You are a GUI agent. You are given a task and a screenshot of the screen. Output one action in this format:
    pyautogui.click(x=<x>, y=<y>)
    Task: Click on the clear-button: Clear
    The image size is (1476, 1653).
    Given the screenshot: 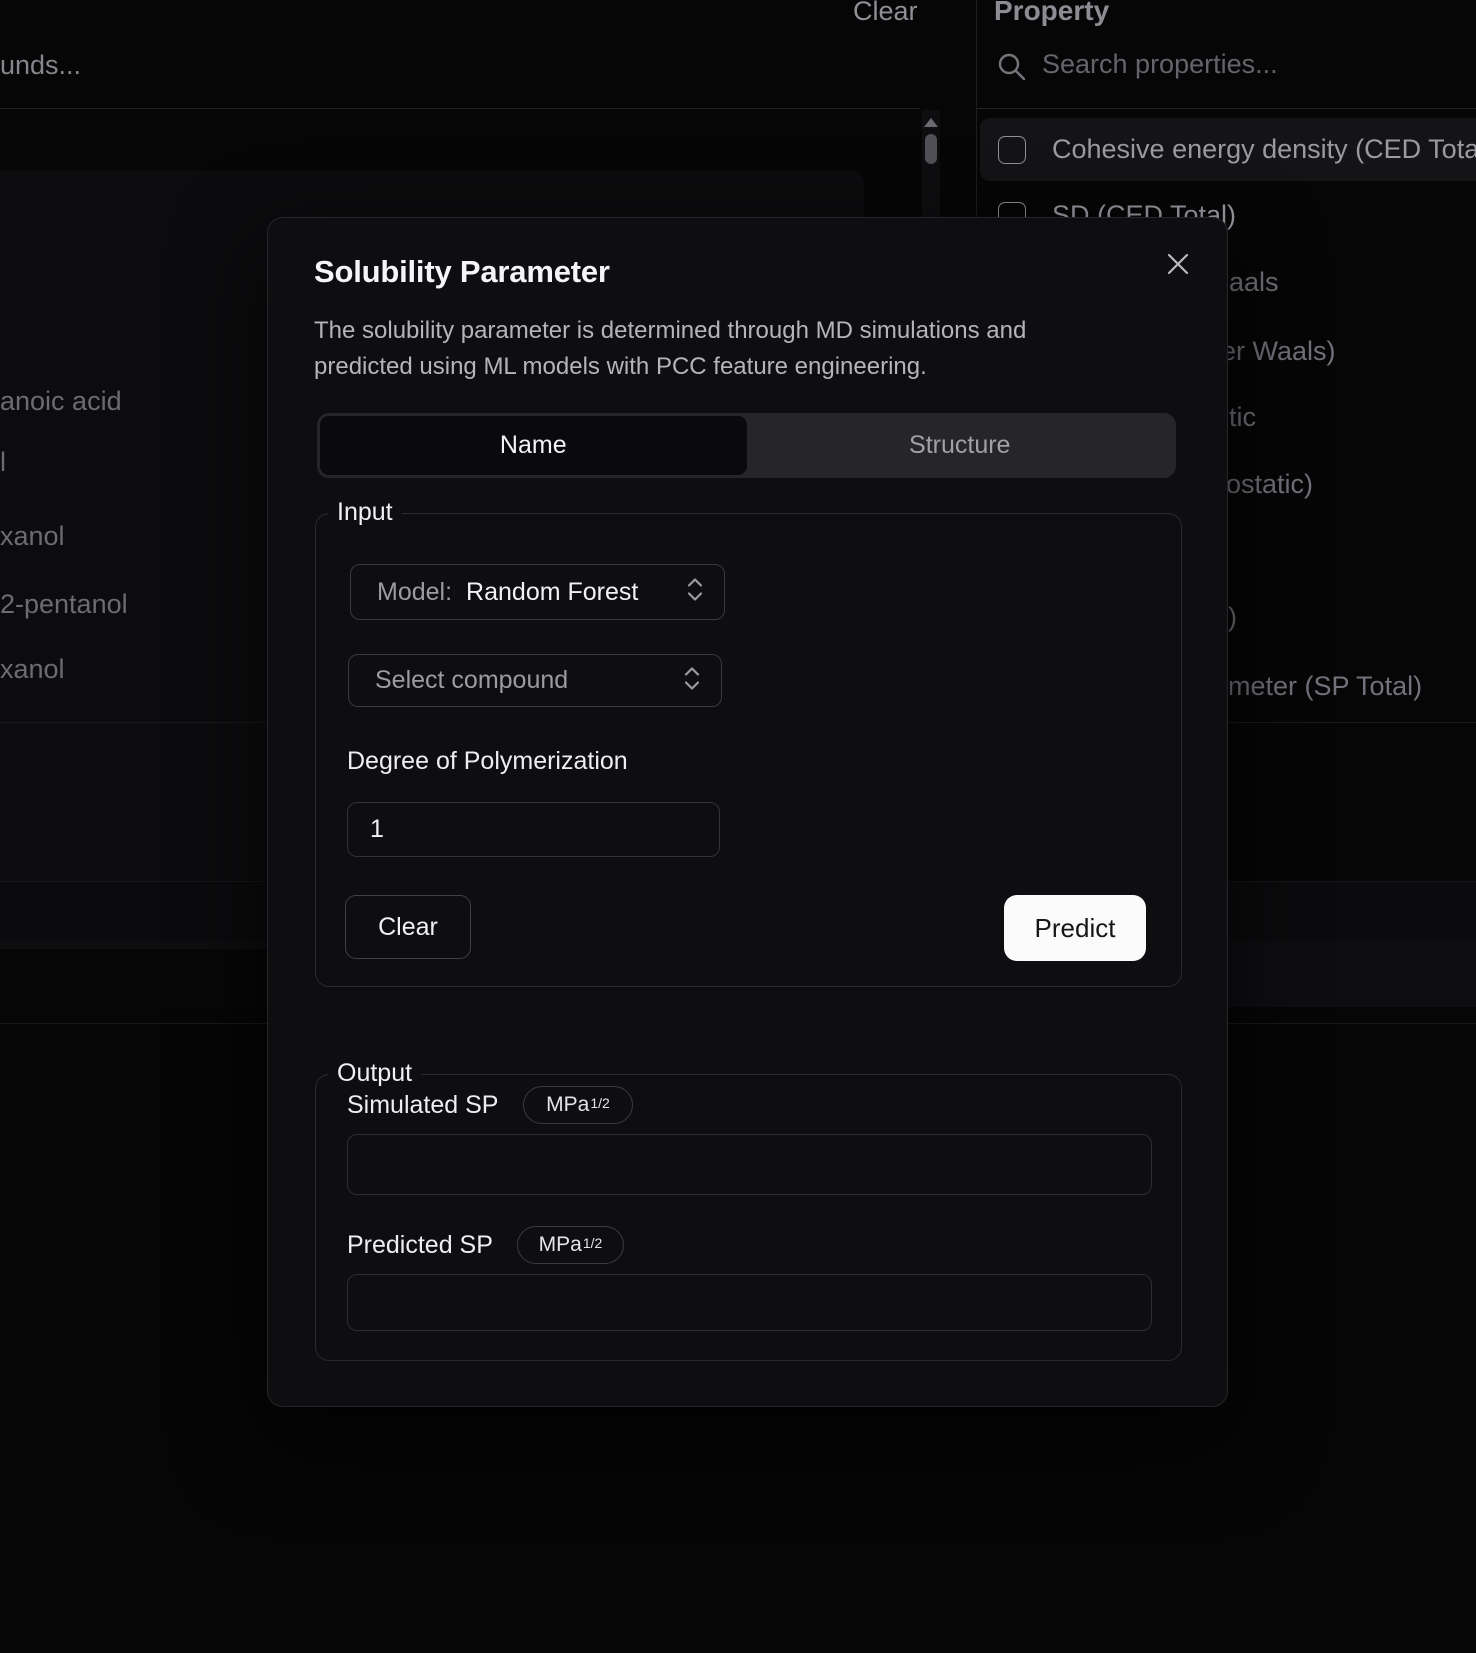 What is the action you would take?
    pyautogui.click(x=408, y=927)
    